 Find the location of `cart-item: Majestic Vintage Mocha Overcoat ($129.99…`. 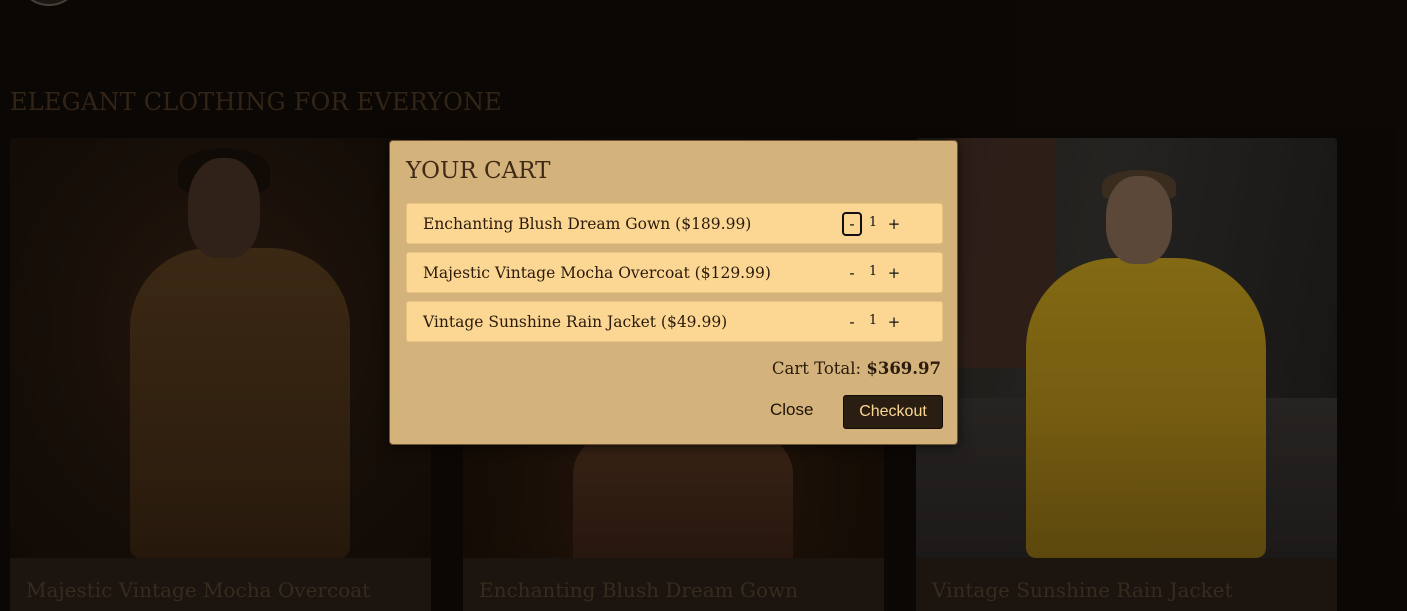

cart-item: Majestic Vintage Mocha Overcoat ($129.99… is located at coordinates (674, 272).